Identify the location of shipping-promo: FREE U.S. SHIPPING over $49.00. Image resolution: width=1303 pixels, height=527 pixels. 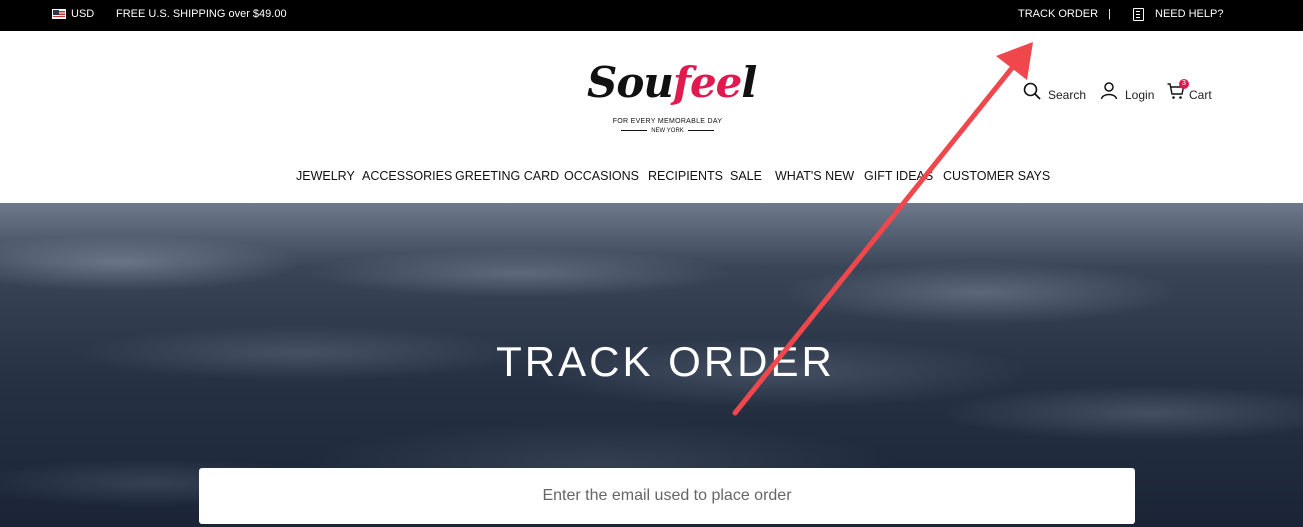
(201, 14).